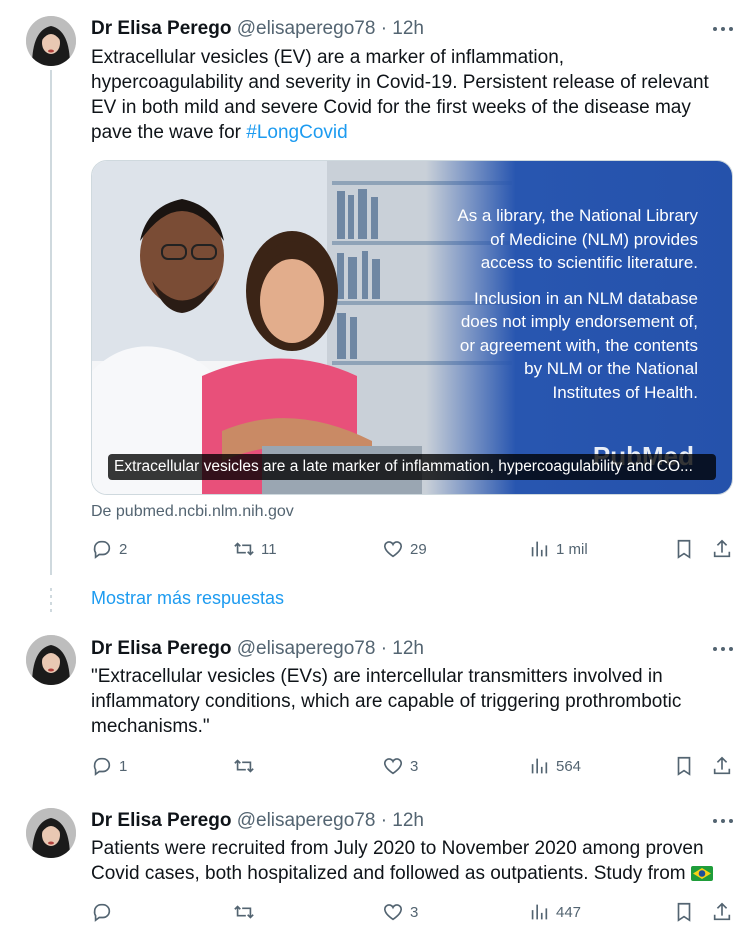  What do you see at coordinates (51, 322) in the screenshot?
I see `thread-line` at bounding box center [51, 322].